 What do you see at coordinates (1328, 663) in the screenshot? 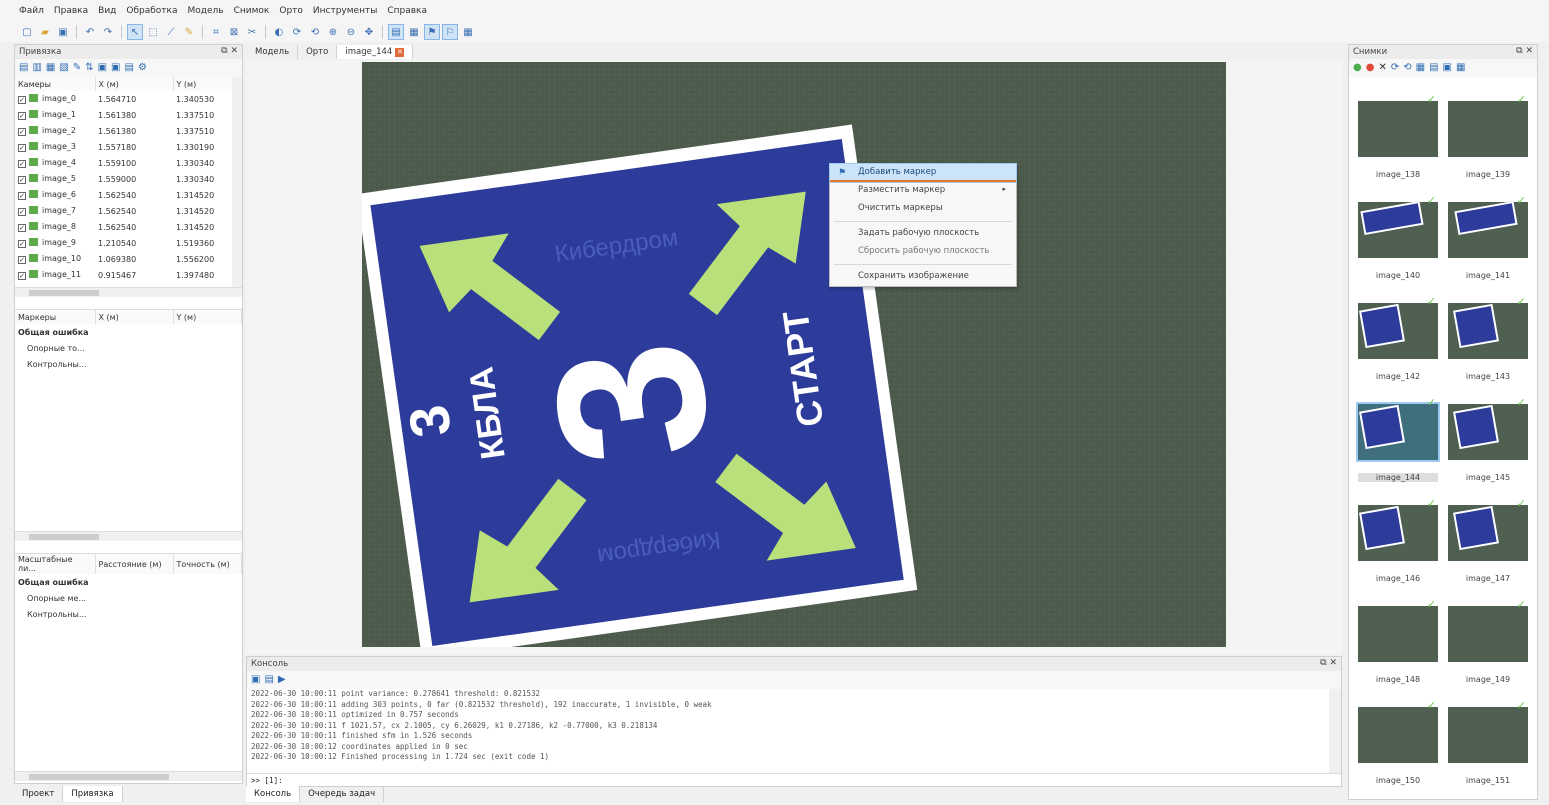
I see `panel-float-close-icons: ⧉ ✕` at bounding box center [1328, 663].